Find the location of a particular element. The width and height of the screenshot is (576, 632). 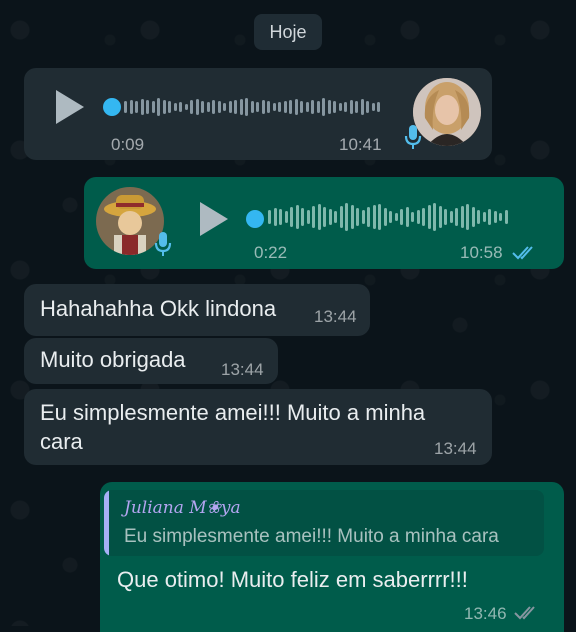

voice-message-incoming: 0:09 10:41 is located at coordinates (258, 114).